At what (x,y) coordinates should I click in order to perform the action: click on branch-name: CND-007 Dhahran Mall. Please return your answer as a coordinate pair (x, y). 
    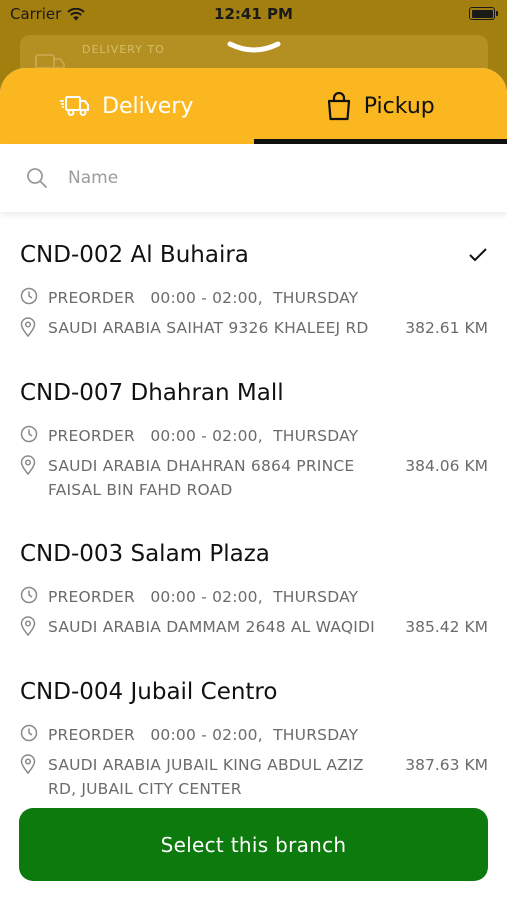
    Looking at the image, I should click on (152, 393).